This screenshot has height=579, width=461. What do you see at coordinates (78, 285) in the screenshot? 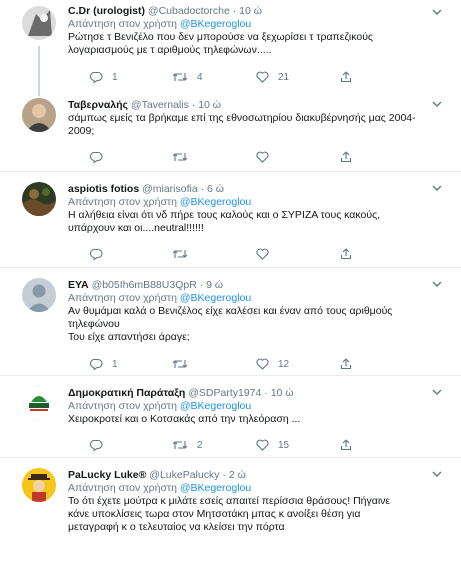
I see `display-name: ΕΥΑ` at bounding box center [78, 285].